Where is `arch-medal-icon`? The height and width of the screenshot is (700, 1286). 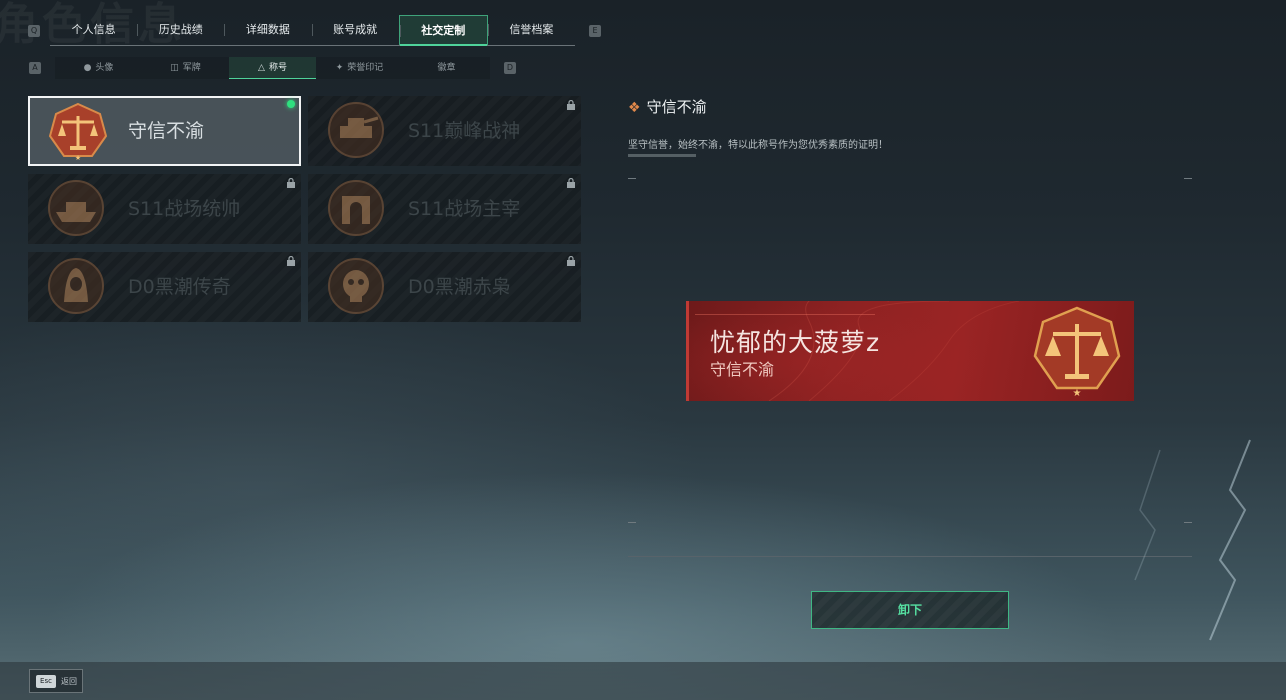
arch-medal-icon is located at coordinates (356, 208).